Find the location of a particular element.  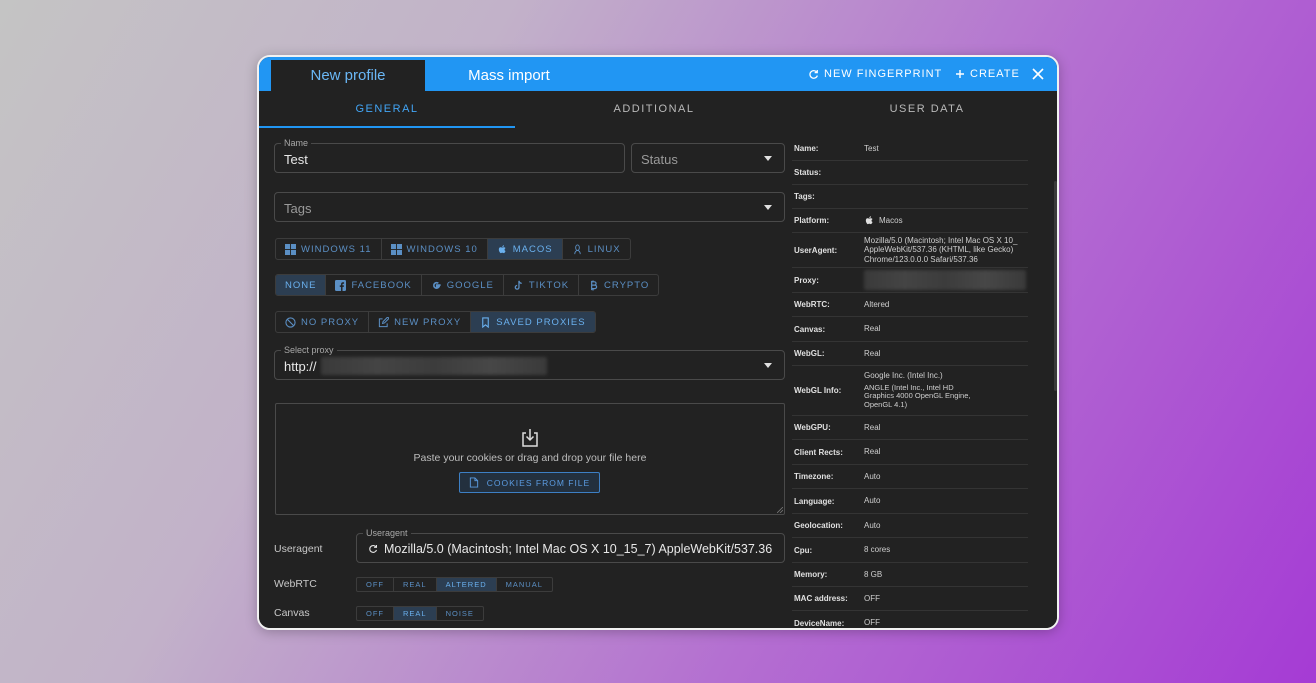

summary-row-timezone: Timezone: Auto is located at coordinates (910, 477).